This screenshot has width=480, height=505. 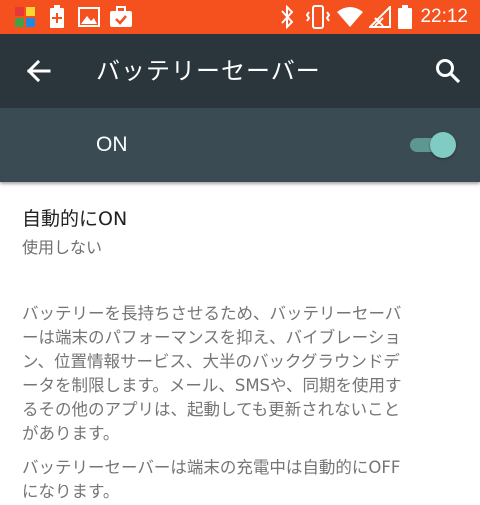 I want to click on wifi-icon, so click(x=350, y=17).